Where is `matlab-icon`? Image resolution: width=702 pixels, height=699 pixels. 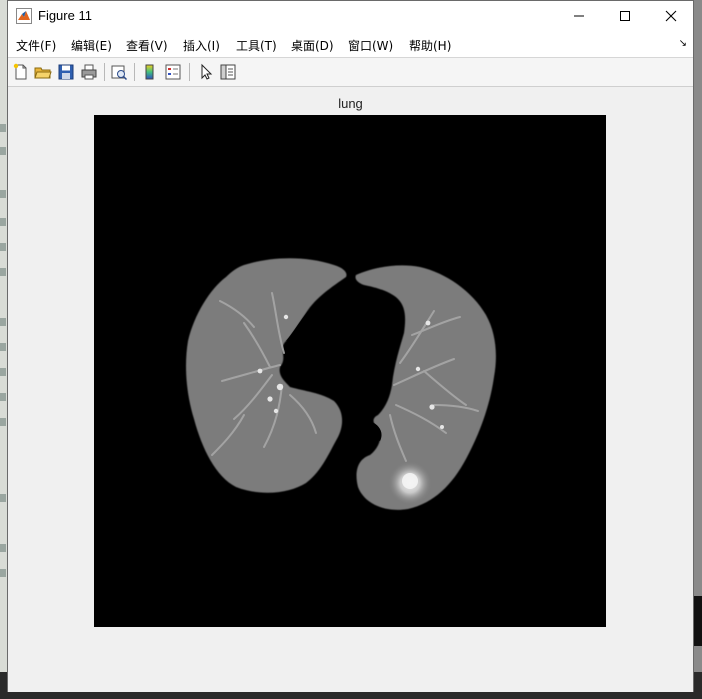 matlab-icon is located at coordinates (24, 16).